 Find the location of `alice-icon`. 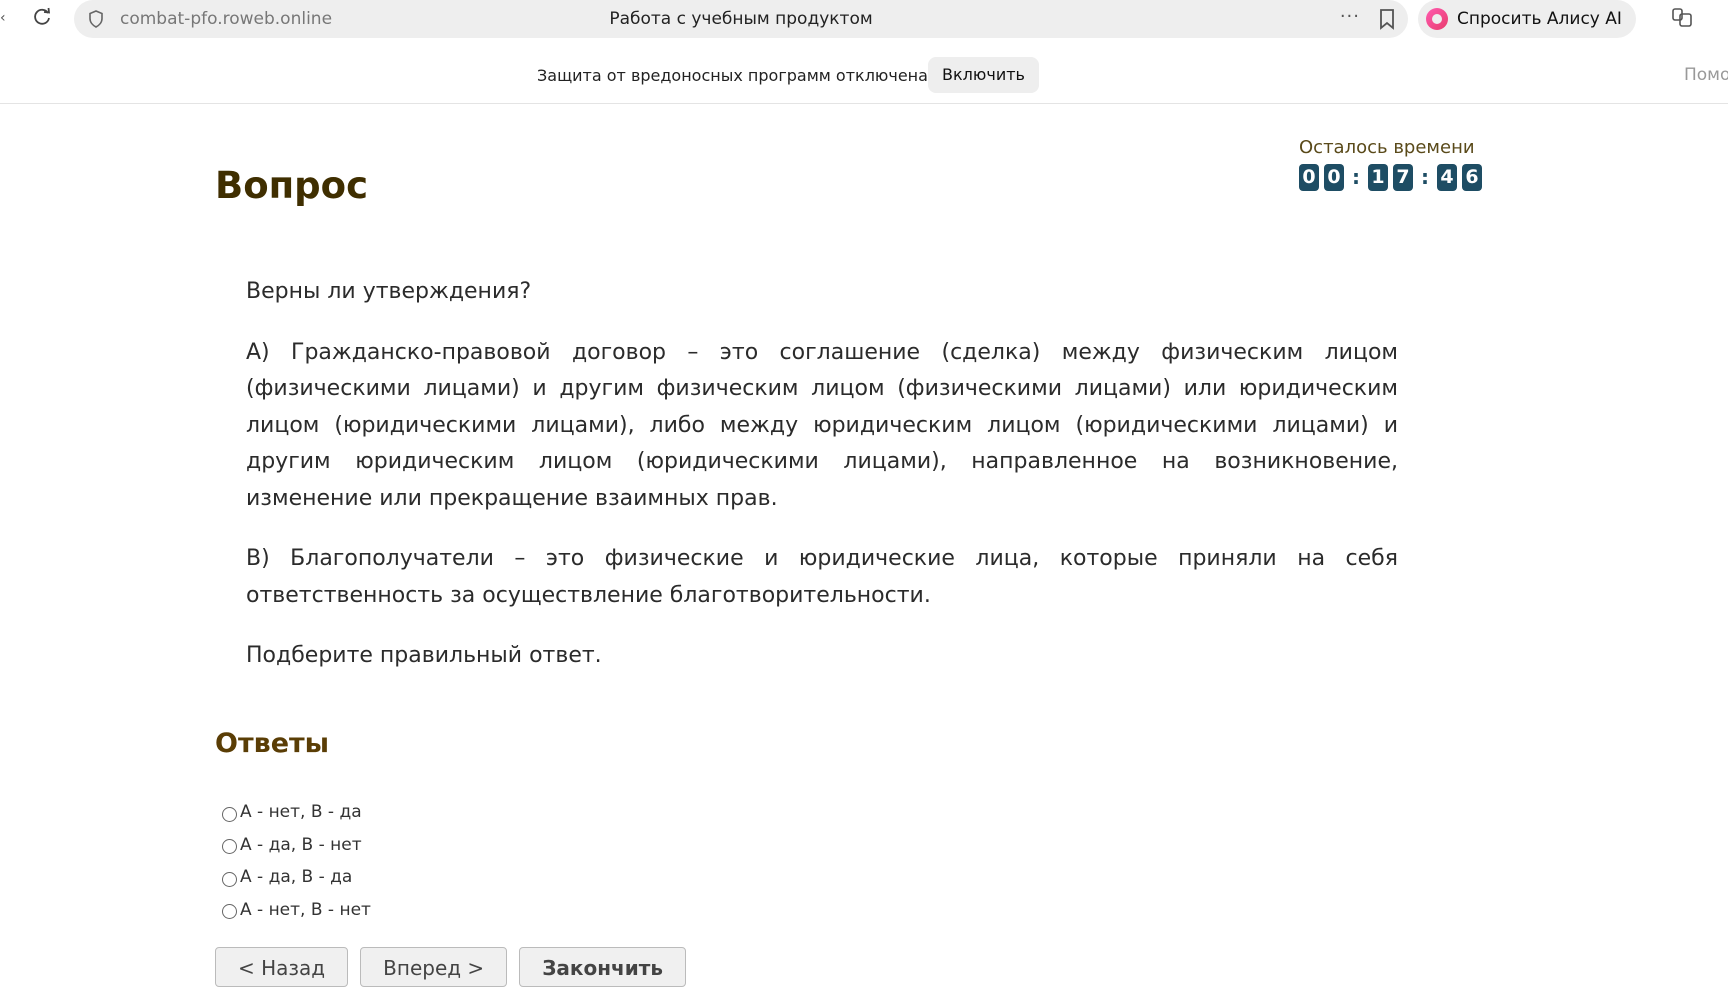

alice-icon is located at coordinates (1437, 19).